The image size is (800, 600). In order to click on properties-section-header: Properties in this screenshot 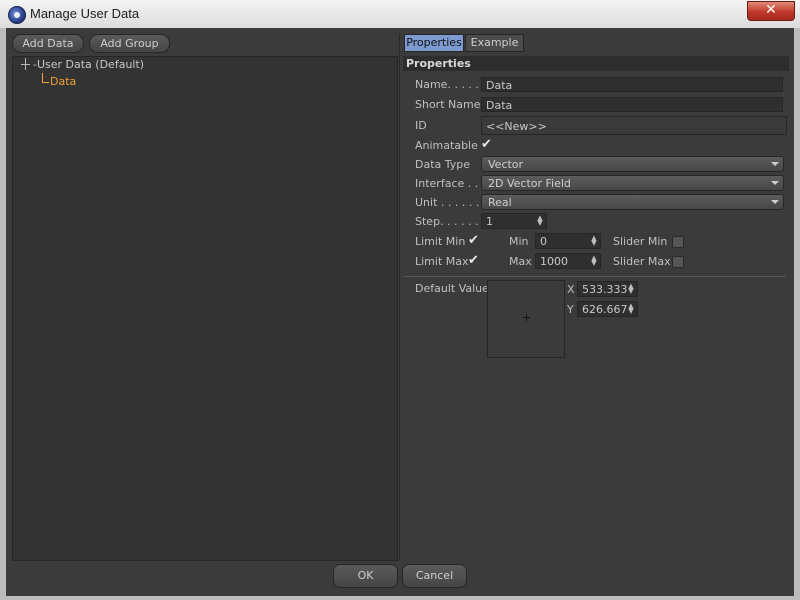, I will do `click(596, 63)`.